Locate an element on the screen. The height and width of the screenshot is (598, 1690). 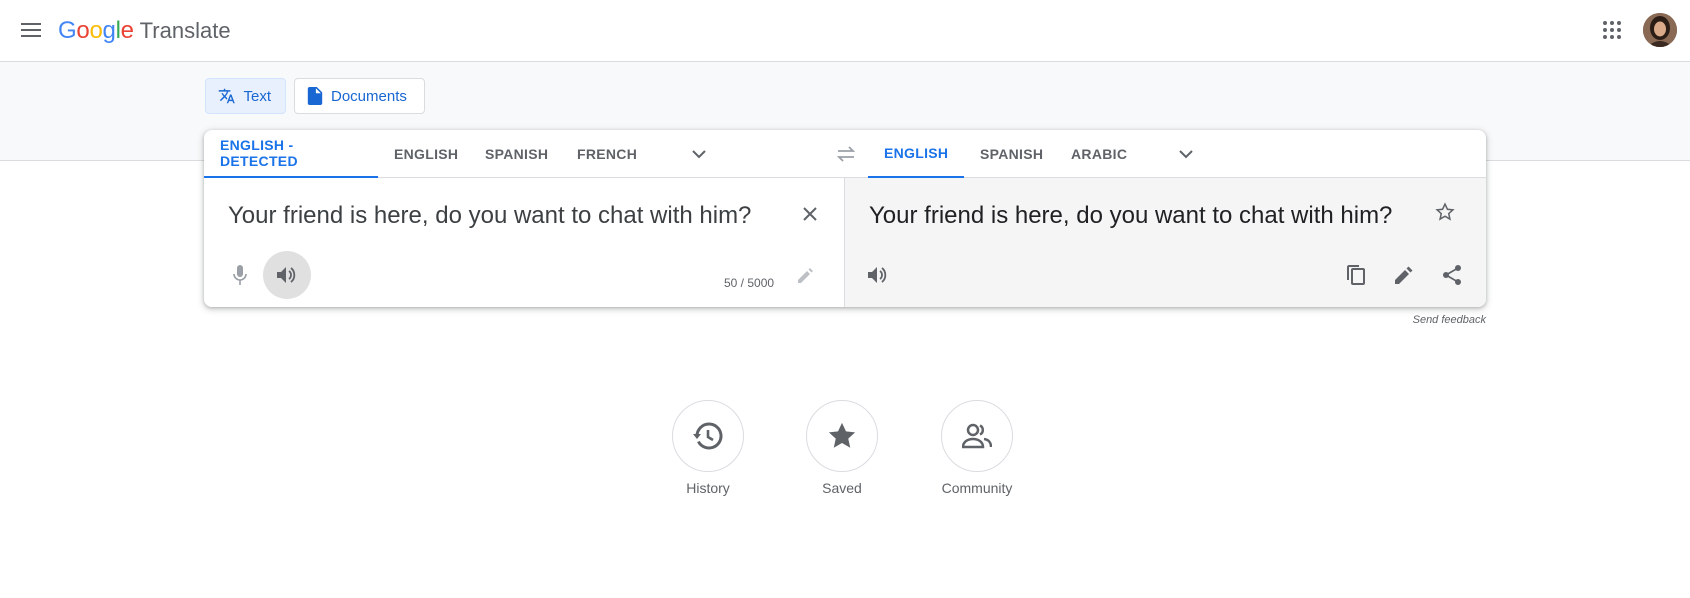
top-bar: Google Translate is located at coordinates (845, 31).